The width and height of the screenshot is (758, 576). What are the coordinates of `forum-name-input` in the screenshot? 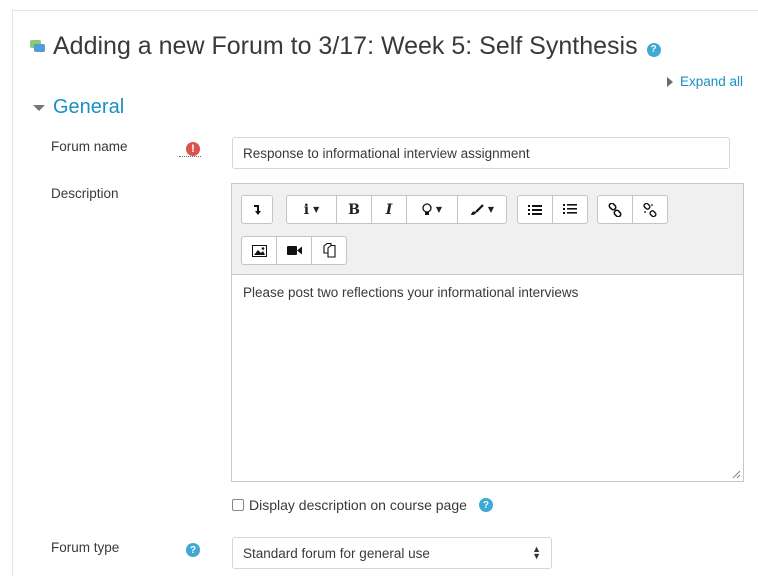 It's located at (481, 153).